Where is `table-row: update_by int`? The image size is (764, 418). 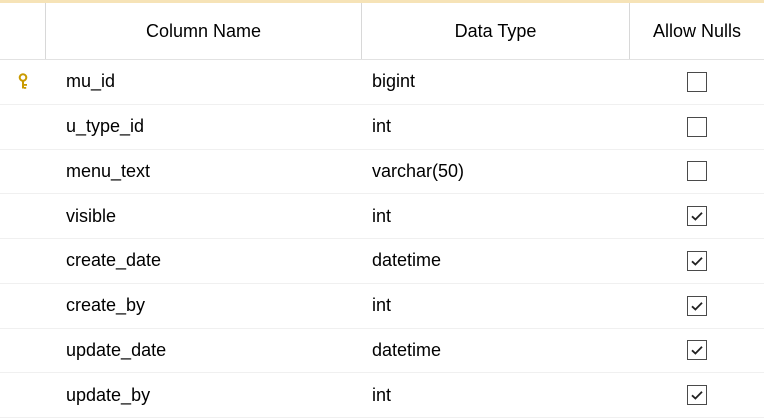 table-row: update_by int is located at coordinates (382, 395).